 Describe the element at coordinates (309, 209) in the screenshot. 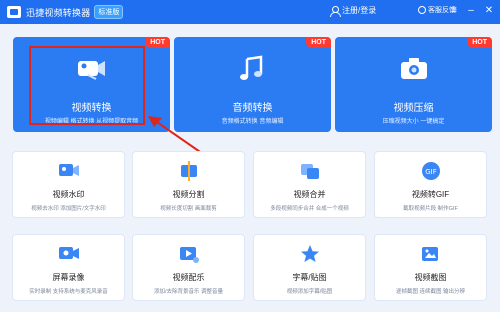

I see `tool-desc: 多段视频同步合并 合成一个视频` at that location.